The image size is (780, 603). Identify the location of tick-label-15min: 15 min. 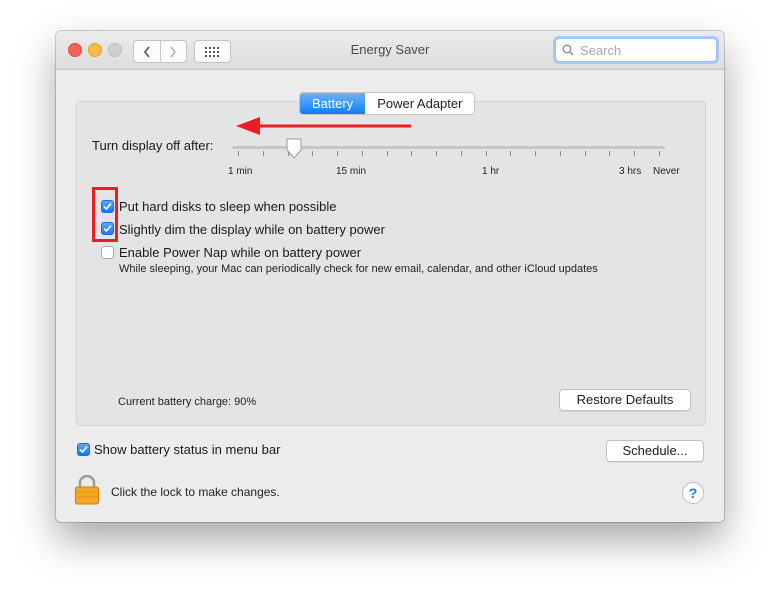
(351, 171).